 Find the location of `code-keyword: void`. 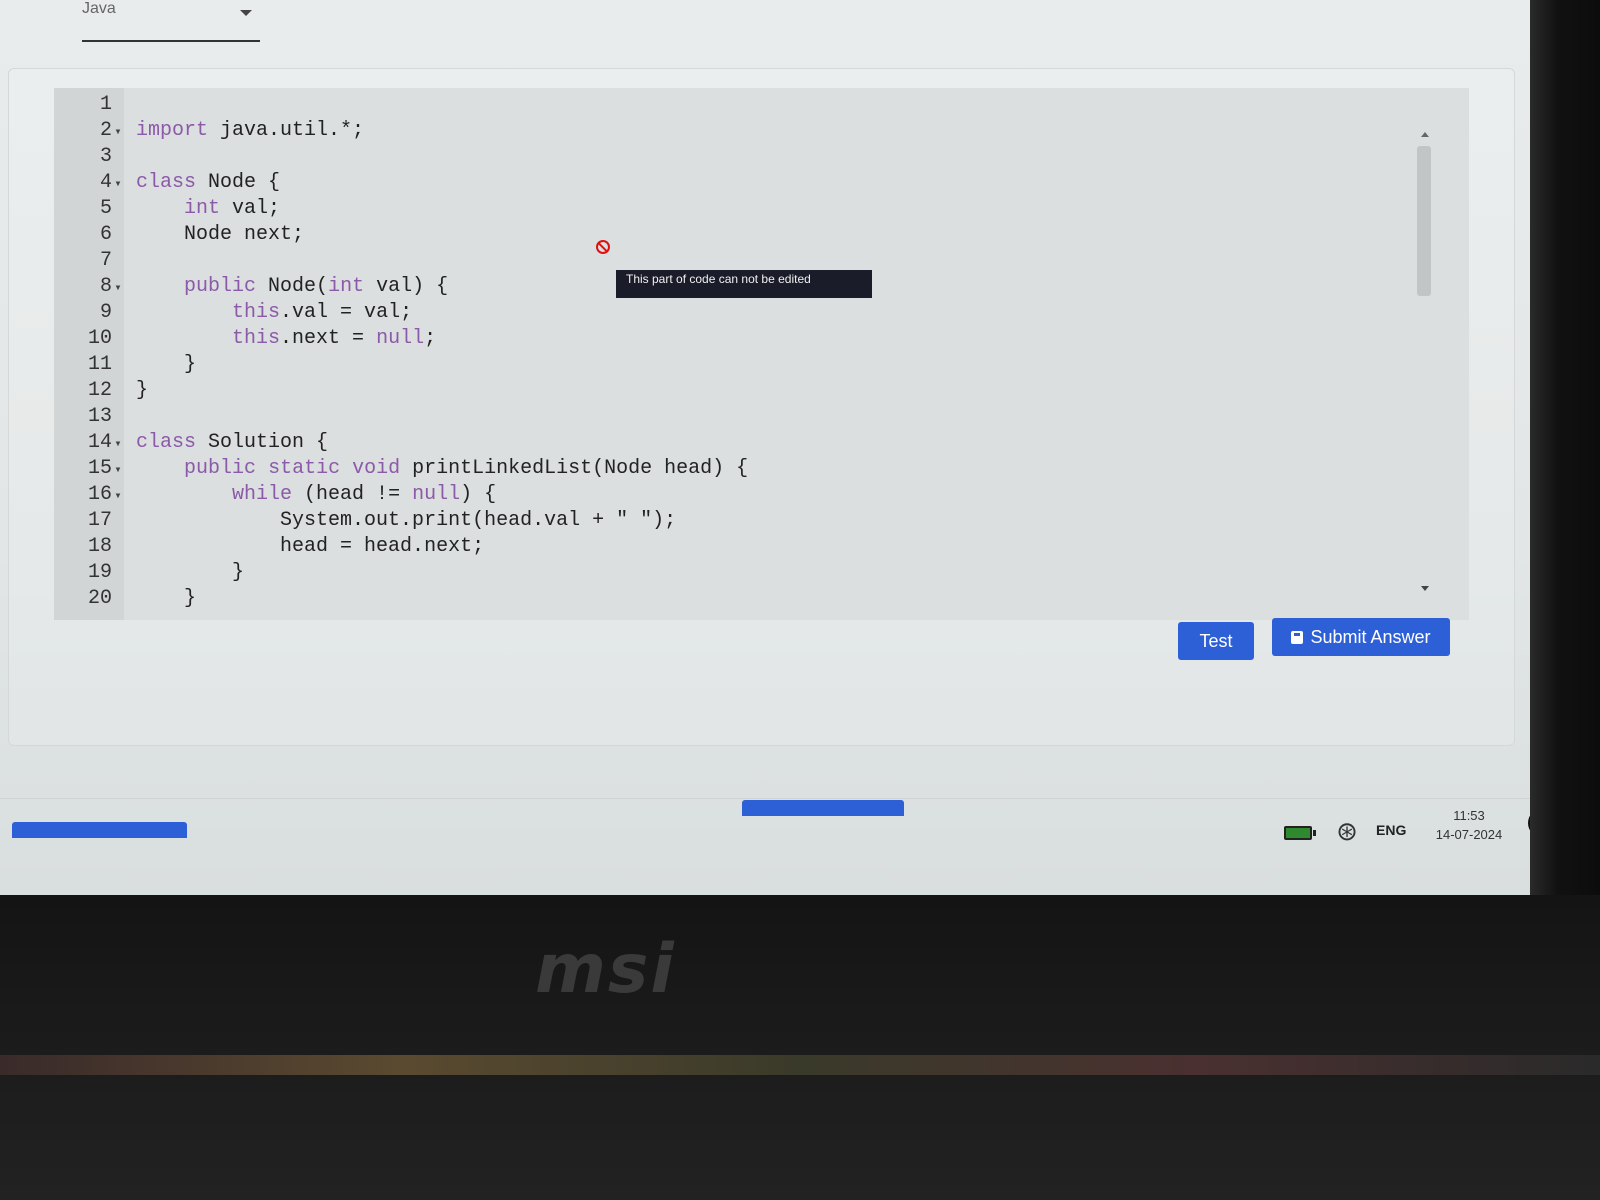

code-keyword: void is located at coordinates (376, 468).